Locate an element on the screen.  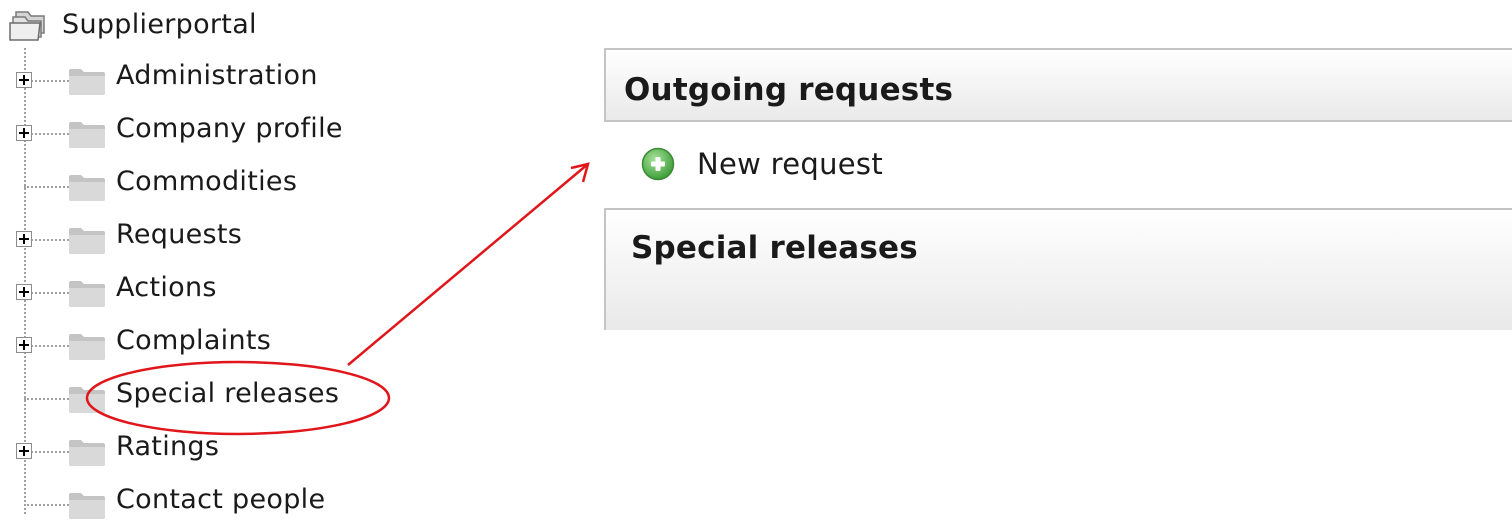
tree-item-label: Contact people is located at coordinates (221, 499).